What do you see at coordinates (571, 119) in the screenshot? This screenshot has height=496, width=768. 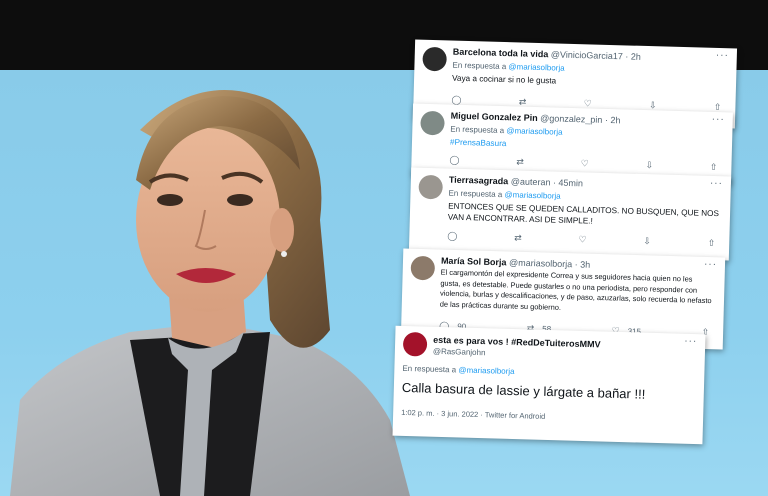 I see `author-handle: @gonzalez_pin` at bounding box center [571, 119].